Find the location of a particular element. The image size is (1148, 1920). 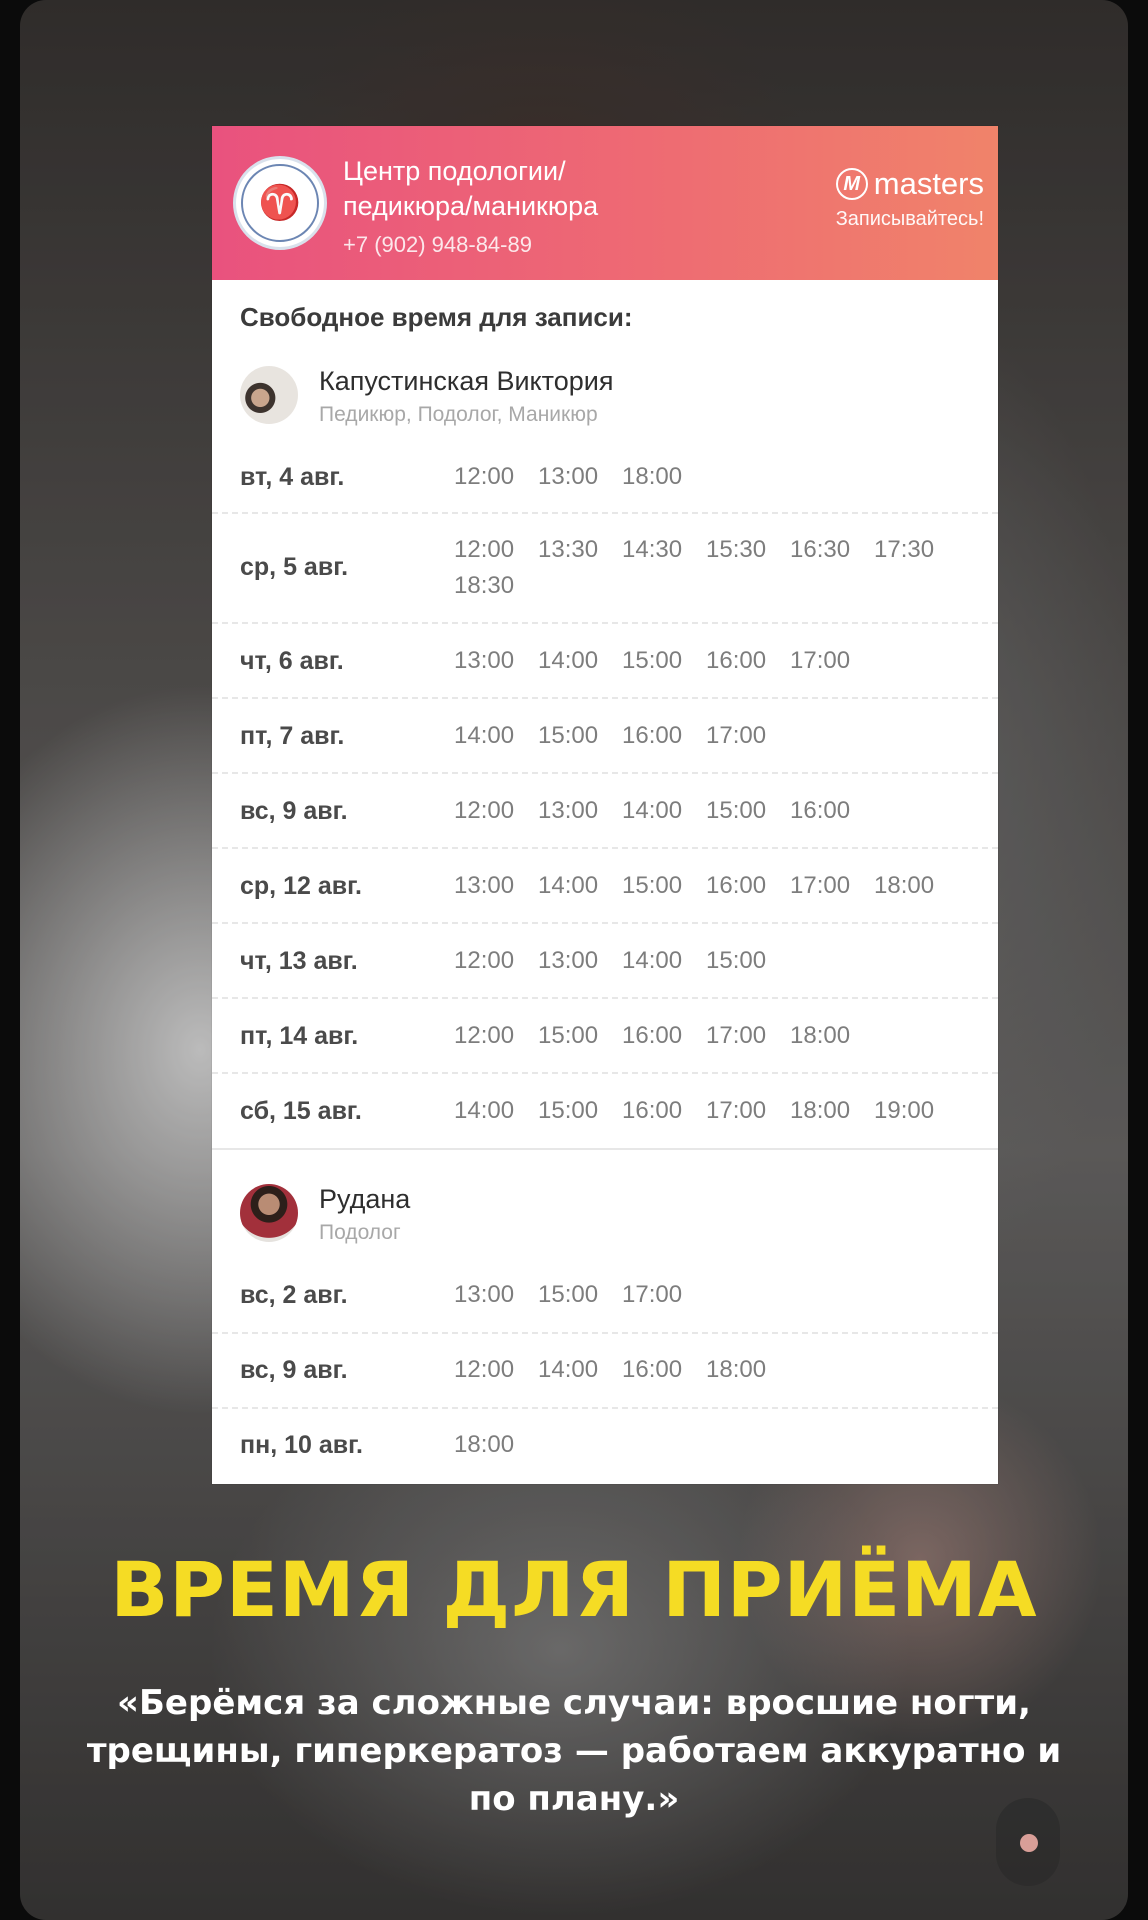

time-slot: 18:30 is located at coordinates (487, 586).